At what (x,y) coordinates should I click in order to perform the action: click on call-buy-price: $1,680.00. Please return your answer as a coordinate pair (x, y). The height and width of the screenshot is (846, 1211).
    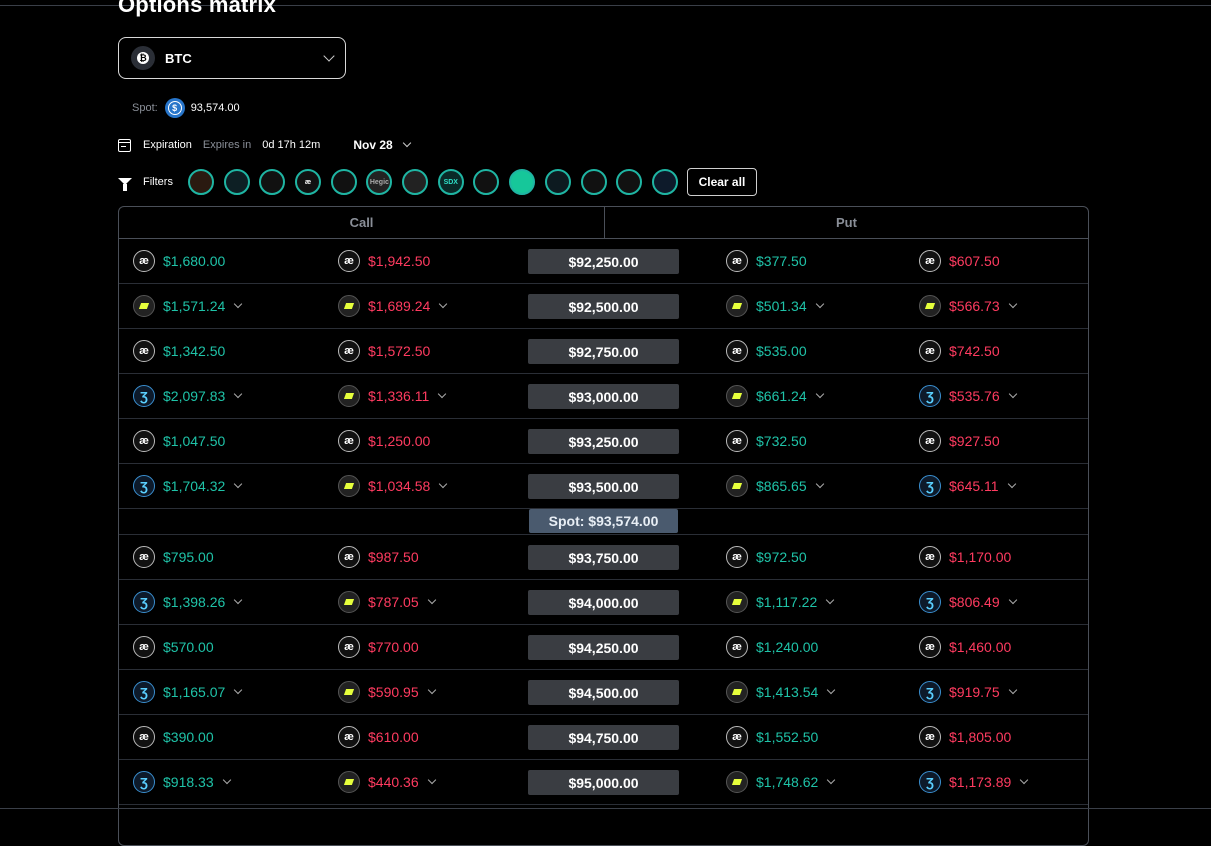
    Looking at the image, I should click on (179, 261).